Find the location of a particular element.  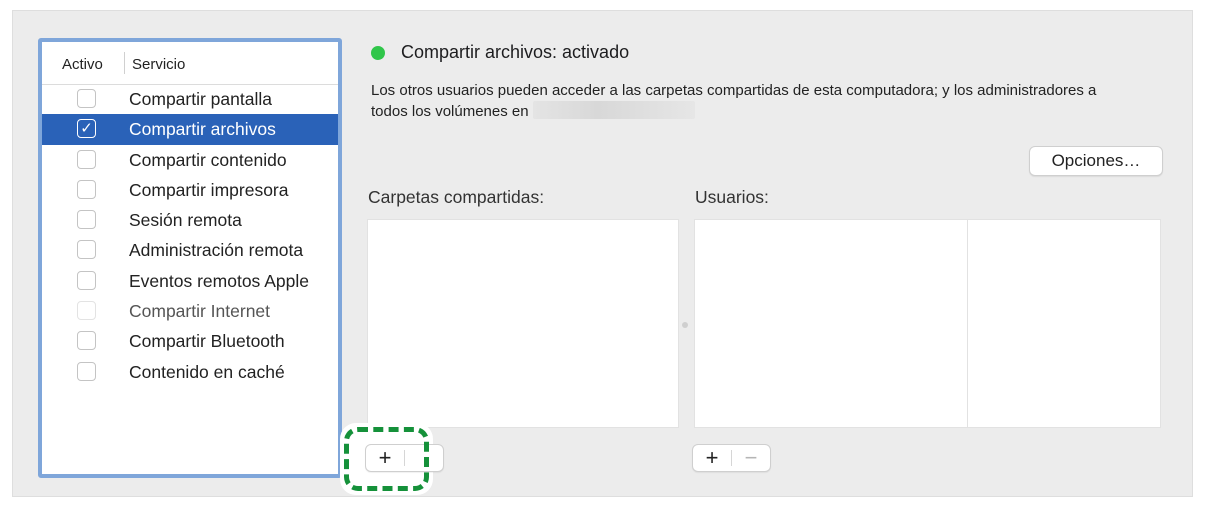

service-row: Compartir Bluetooth is located at coordinates (190, 341).